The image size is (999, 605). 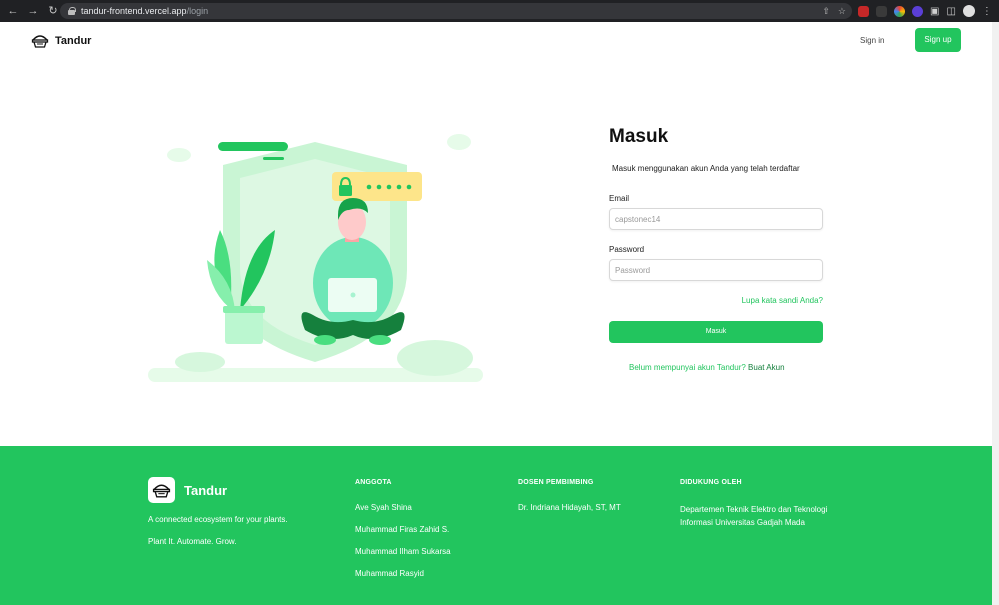 What do you see at coordinates (826, 11) in the screenshot?
I see `share-icon: ⇧` at bounding box center [826, 11].